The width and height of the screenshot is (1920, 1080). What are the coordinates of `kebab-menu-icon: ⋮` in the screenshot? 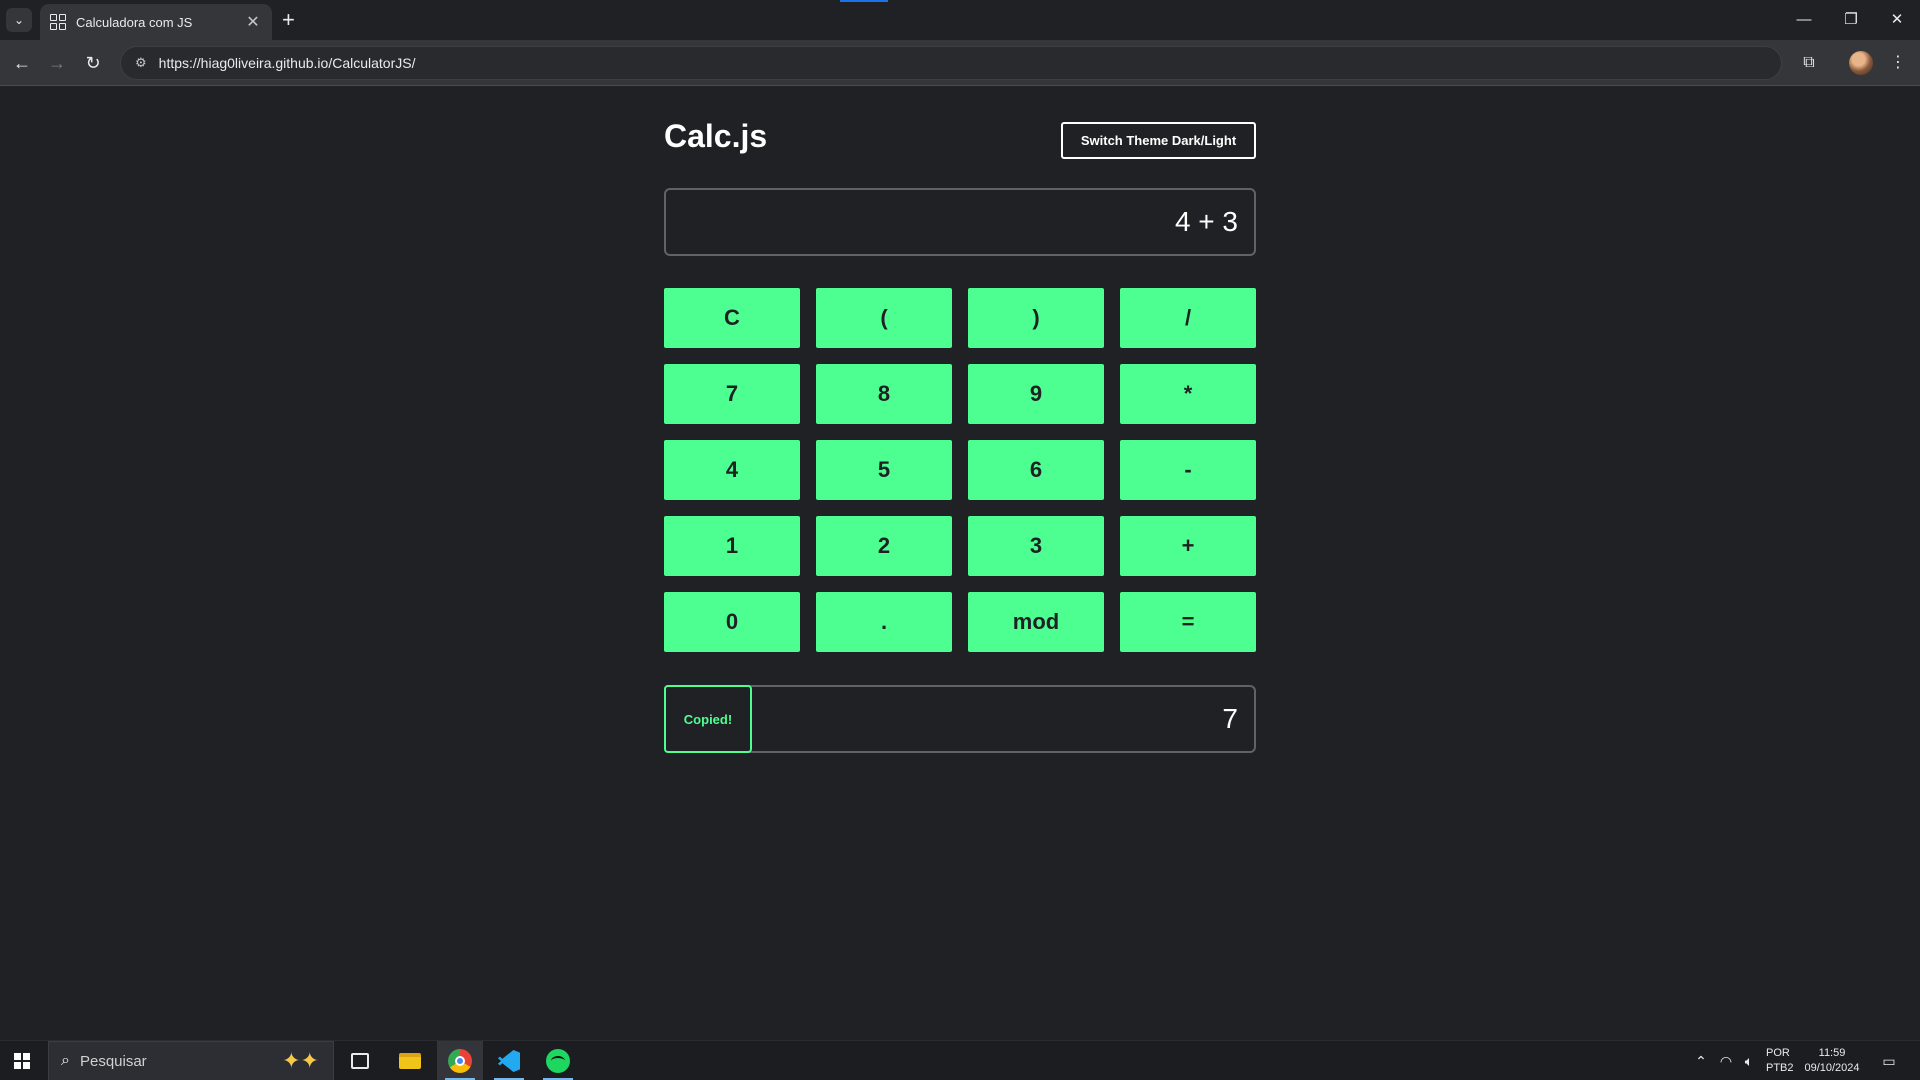 It's located at (1898, 62).